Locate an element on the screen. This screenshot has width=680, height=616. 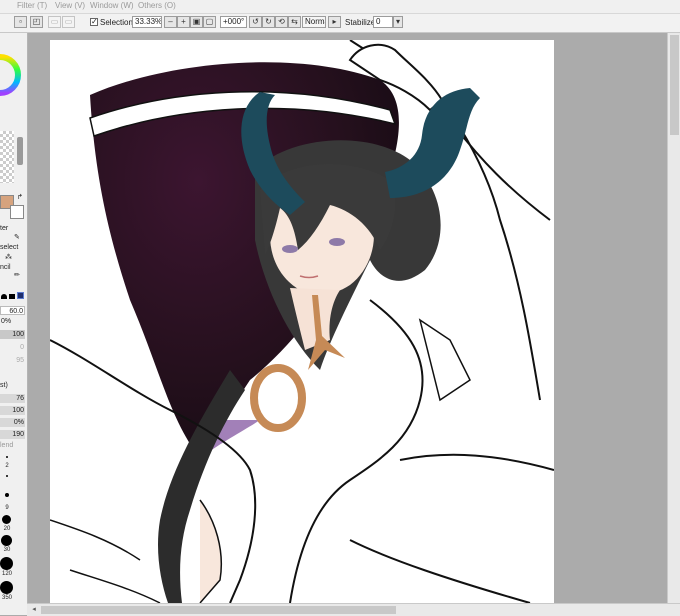
copy-icon: ▭ is located at coordinates (54, 22).